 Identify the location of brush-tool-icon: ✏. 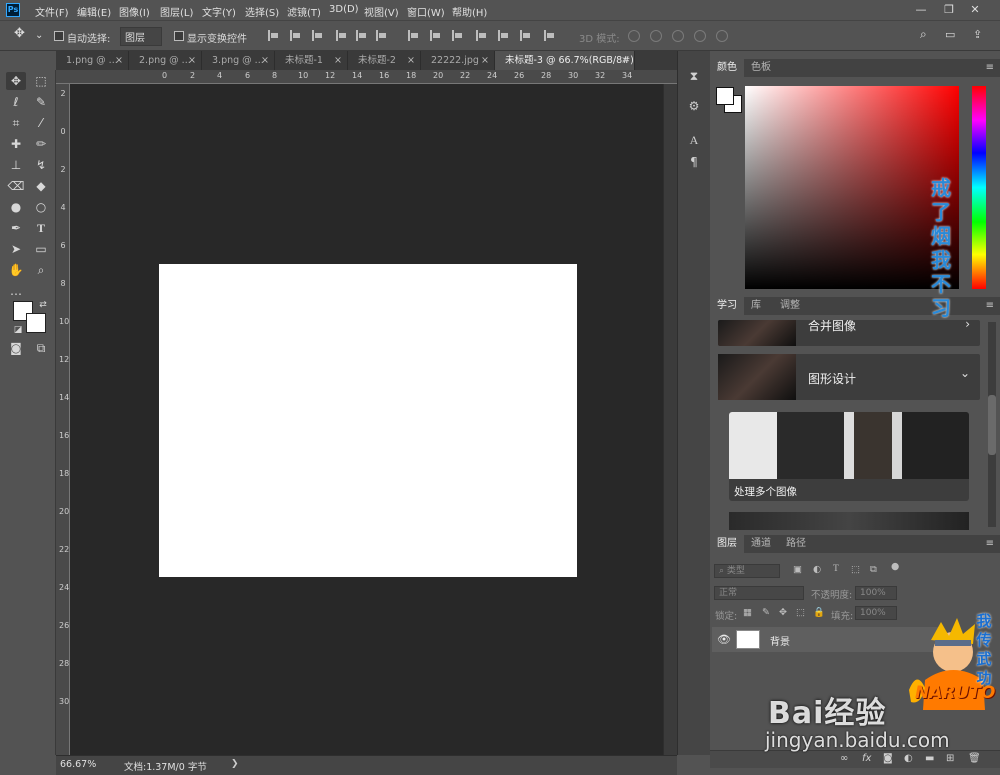
(41, 144).